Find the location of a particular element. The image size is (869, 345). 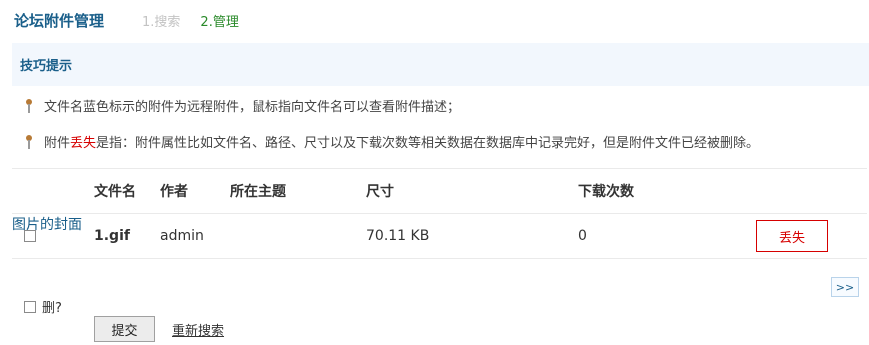

step-manage: 2.管理 is located at coordinates (219, 20).